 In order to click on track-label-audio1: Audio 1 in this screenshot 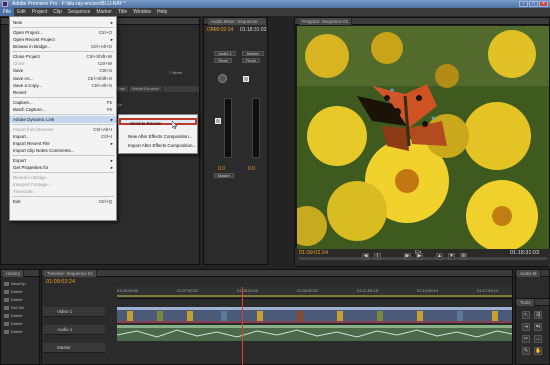, I will do `click(65, 329)`.